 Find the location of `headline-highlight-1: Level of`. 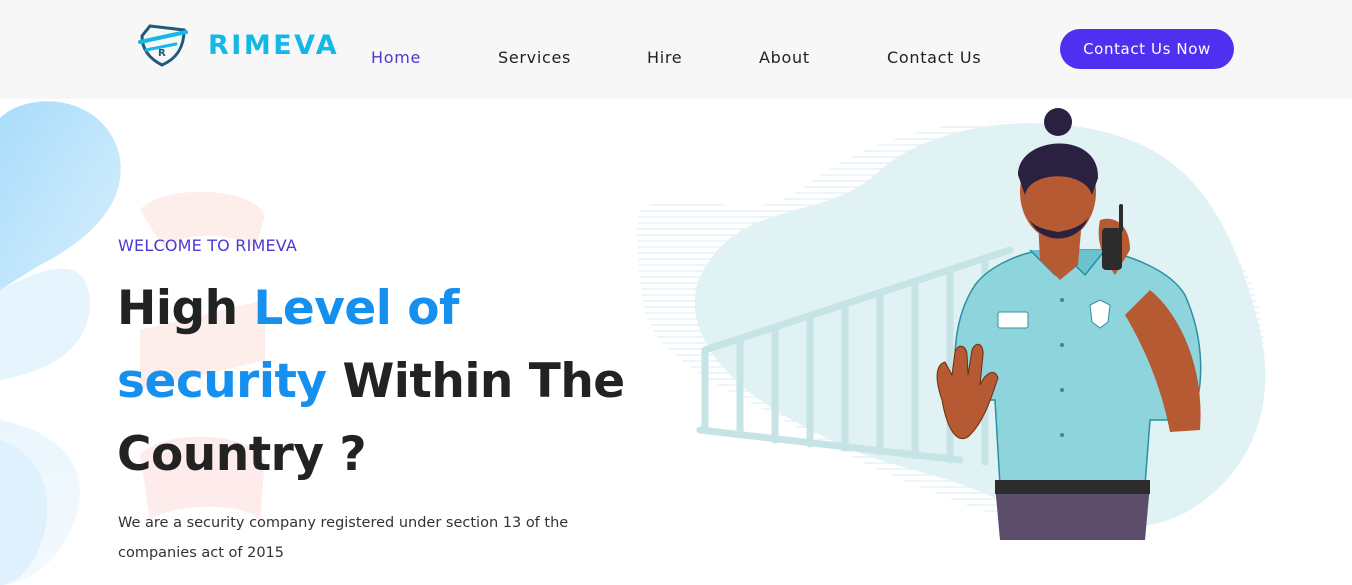

headline-highlight-1: Level of is located at coordinates (356, 308).